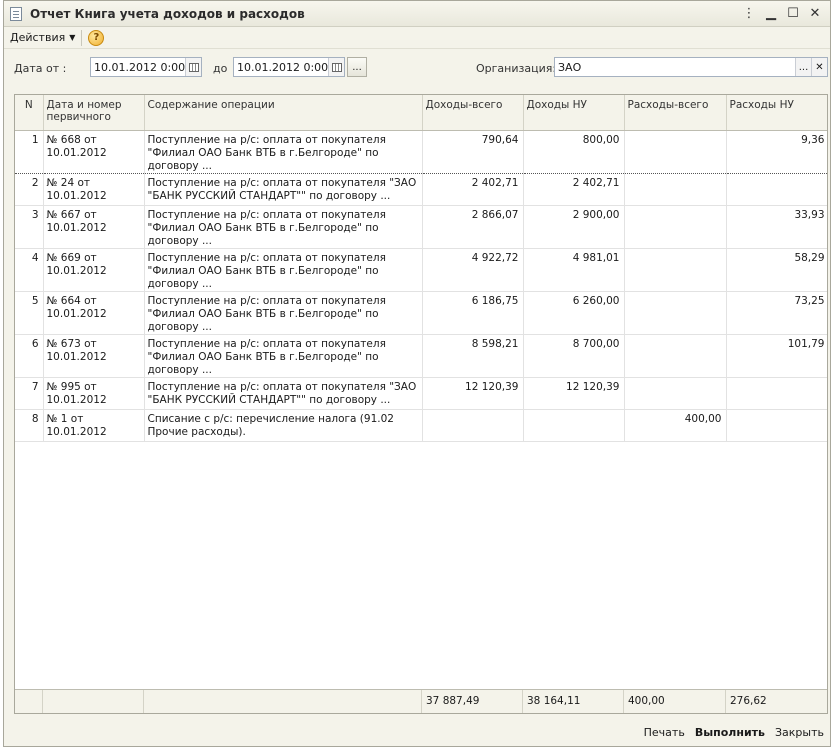  What do you see at coordinates (473, 393) in the screenshot?
I see `cell-income-total: 12 120,39` at bounding box center [473, 393].